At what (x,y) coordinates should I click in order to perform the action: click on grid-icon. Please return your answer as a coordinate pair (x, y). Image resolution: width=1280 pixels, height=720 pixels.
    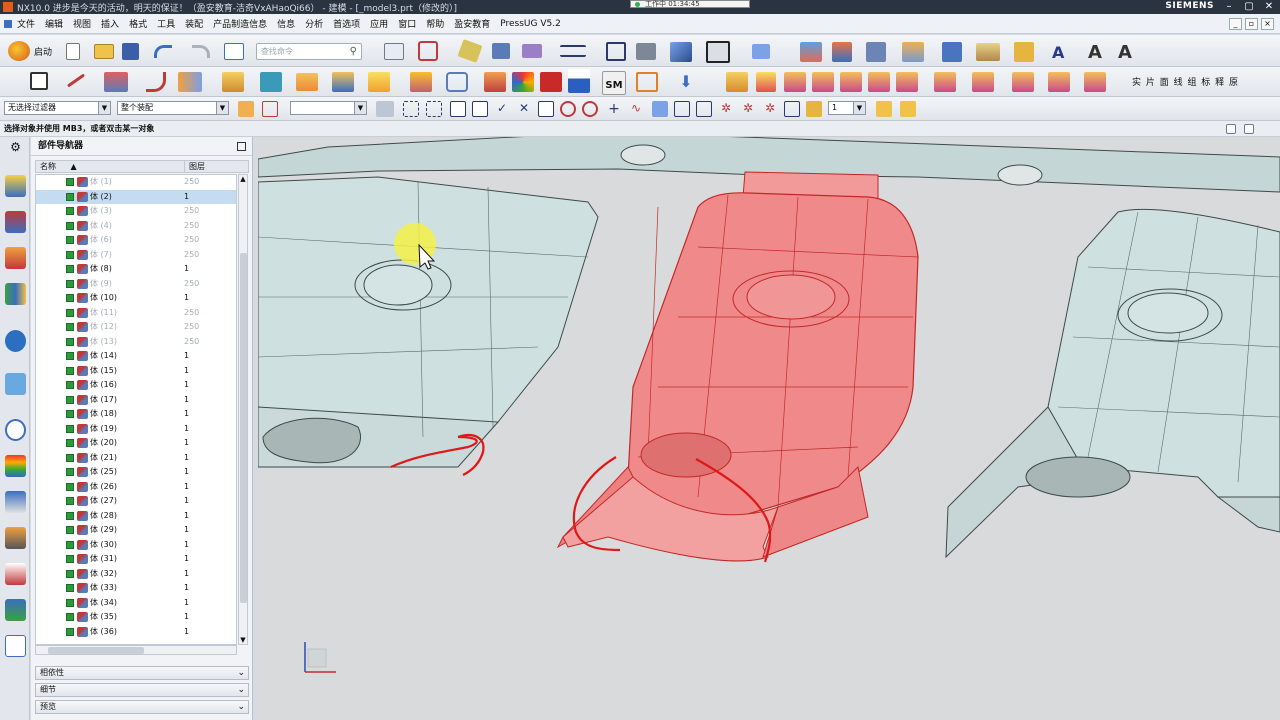
    Looking at the image, I should click on (792, 109).